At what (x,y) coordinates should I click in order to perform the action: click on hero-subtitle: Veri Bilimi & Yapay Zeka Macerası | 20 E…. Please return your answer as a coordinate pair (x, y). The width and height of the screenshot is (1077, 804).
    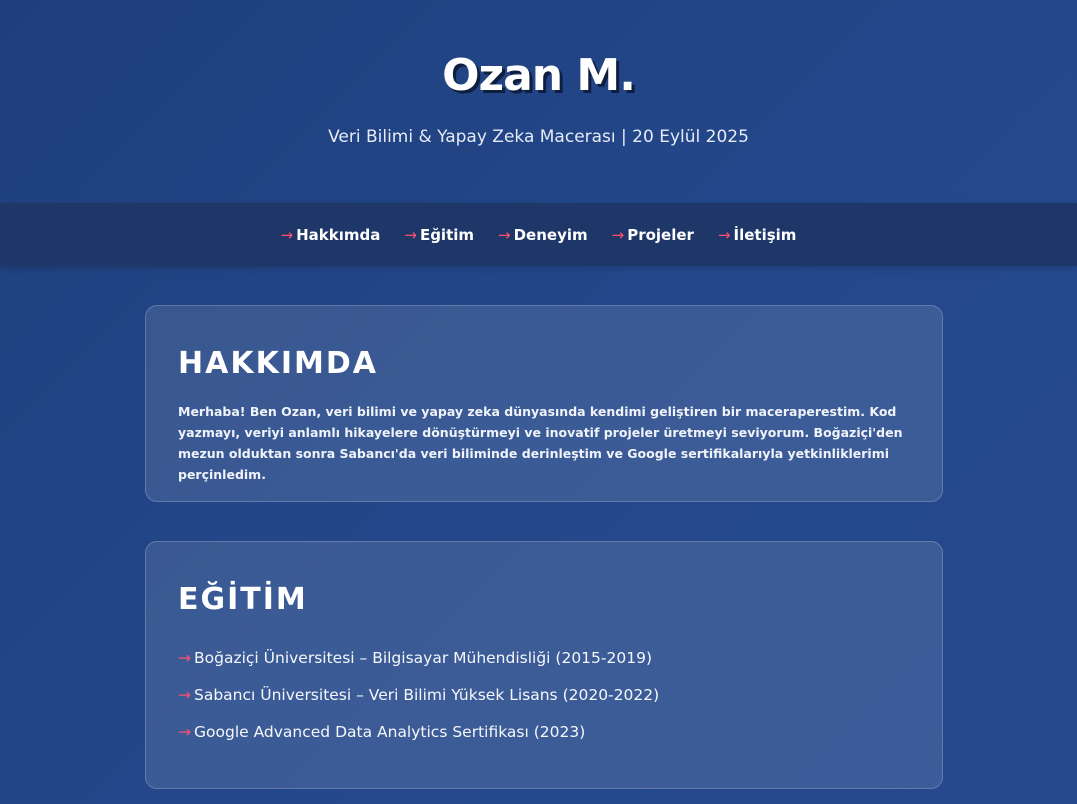
    Looking at the image, I should click on (538, 137).